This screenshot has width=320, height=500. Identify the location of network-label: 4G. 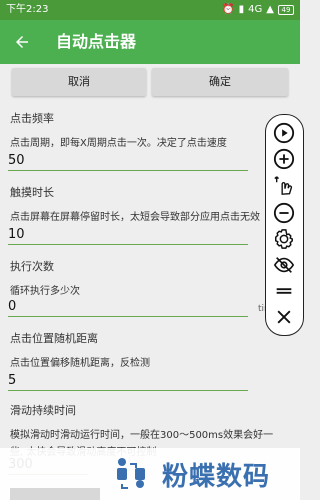
(255, 9).